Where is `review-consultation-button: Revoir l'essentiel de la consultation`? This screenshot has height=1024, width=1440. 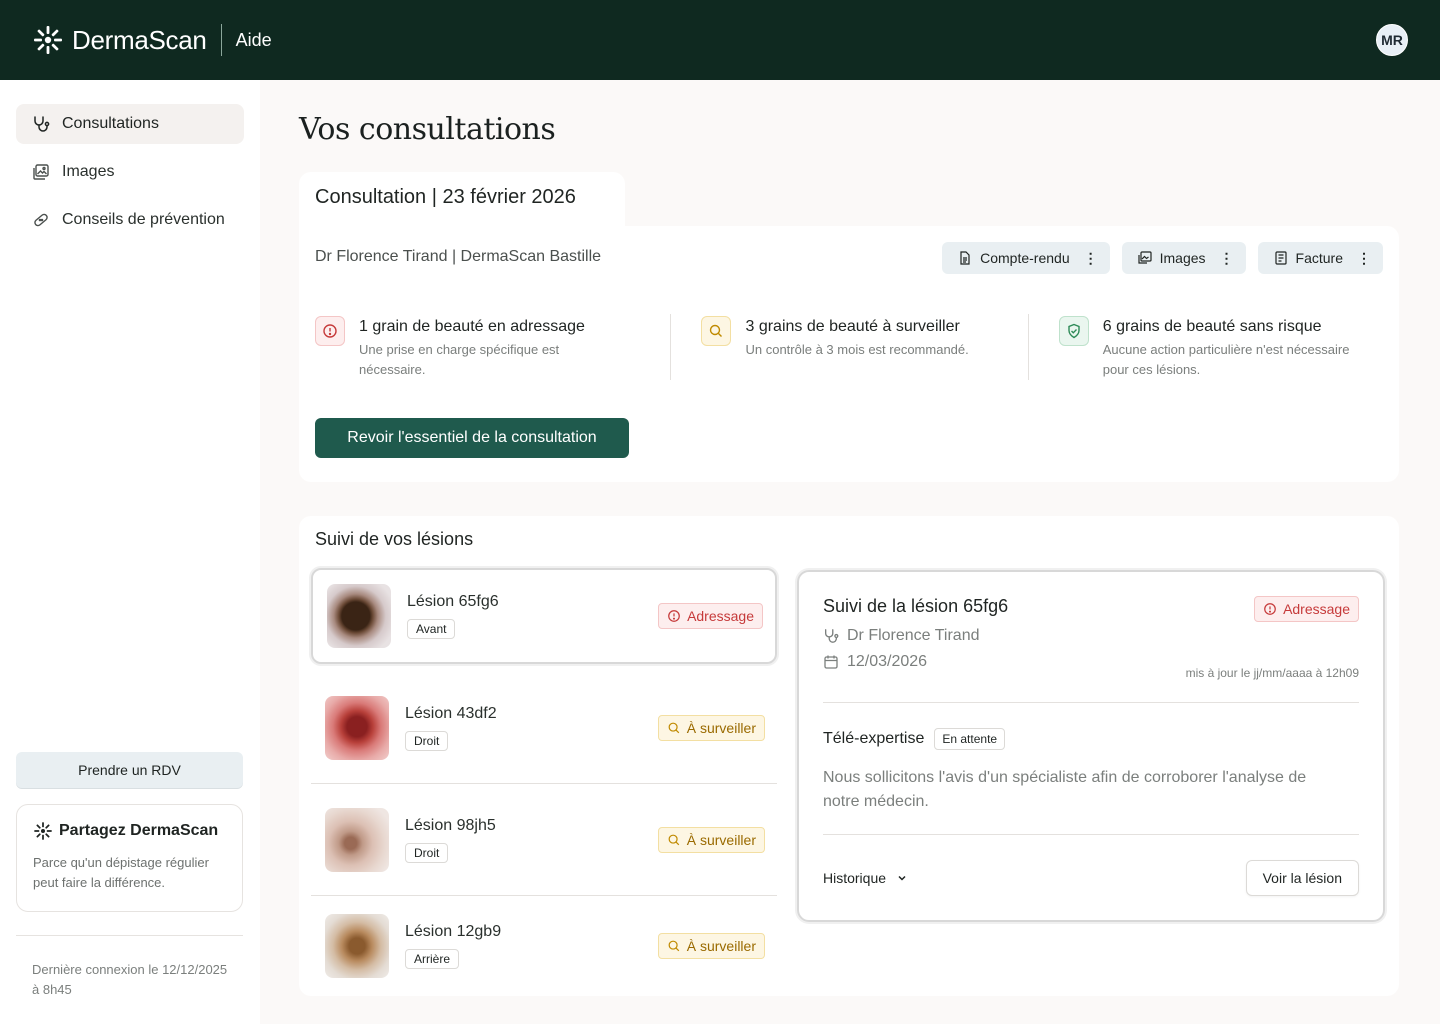
review-consultation-button: Revoir l'essentiel de la consultation is located at coordinates (472, 438).